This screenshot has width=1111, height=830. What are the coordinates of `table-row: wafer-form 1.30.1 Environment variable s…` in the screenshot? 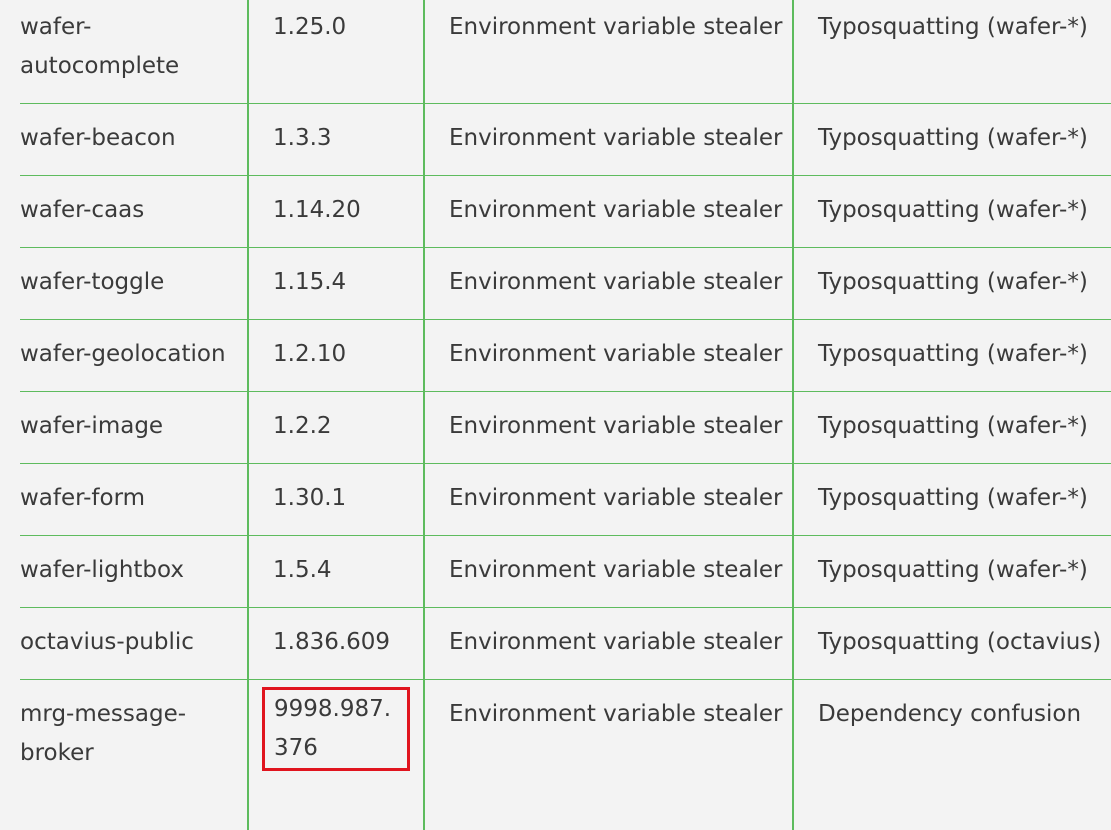 It's located at (565, 500).